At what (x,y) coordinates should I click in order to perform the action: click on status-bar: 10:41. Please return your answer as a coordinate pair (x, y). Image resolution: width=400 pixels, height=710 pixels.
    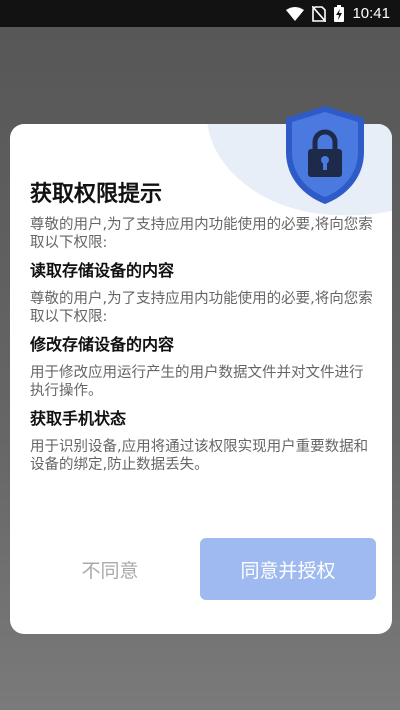
    Looking at the image, I should click on (200, 13).